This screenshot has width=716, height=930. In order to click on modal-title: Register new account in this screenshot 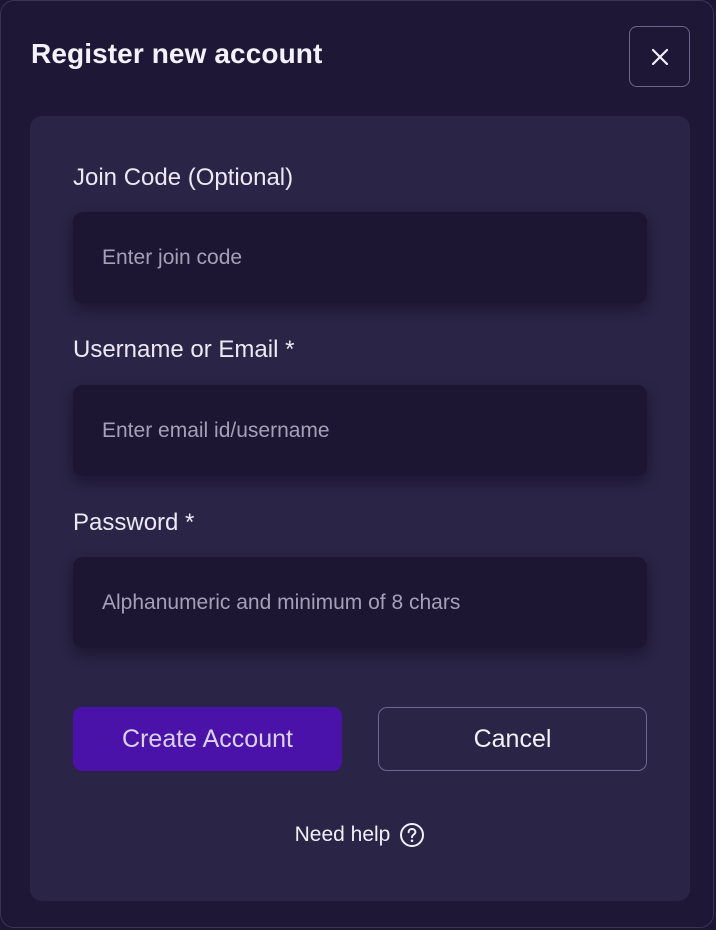, I will do `click(177, 53)`.